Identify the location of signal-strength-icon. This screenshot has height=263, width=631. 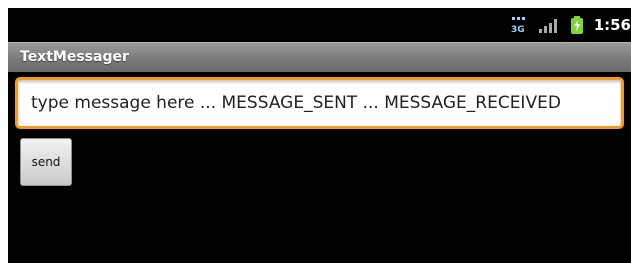
(549, 25).